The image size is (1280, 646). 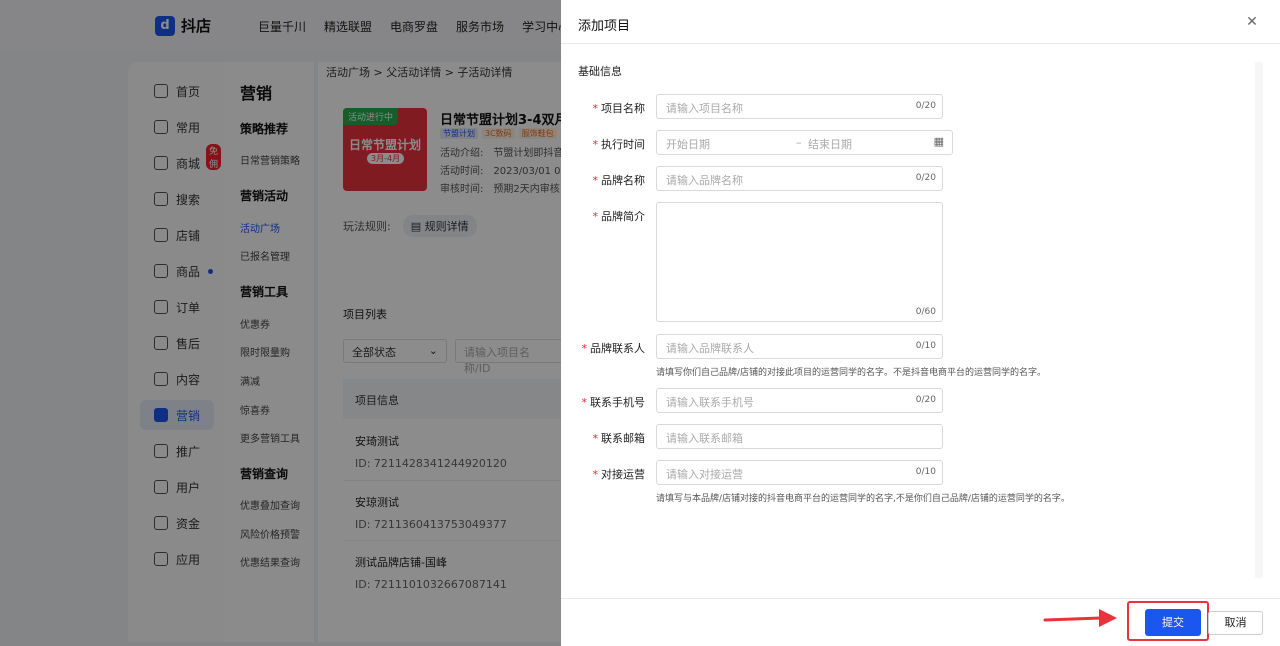 I want to click on label-text: 执行时间, so click(x=623, y=144).